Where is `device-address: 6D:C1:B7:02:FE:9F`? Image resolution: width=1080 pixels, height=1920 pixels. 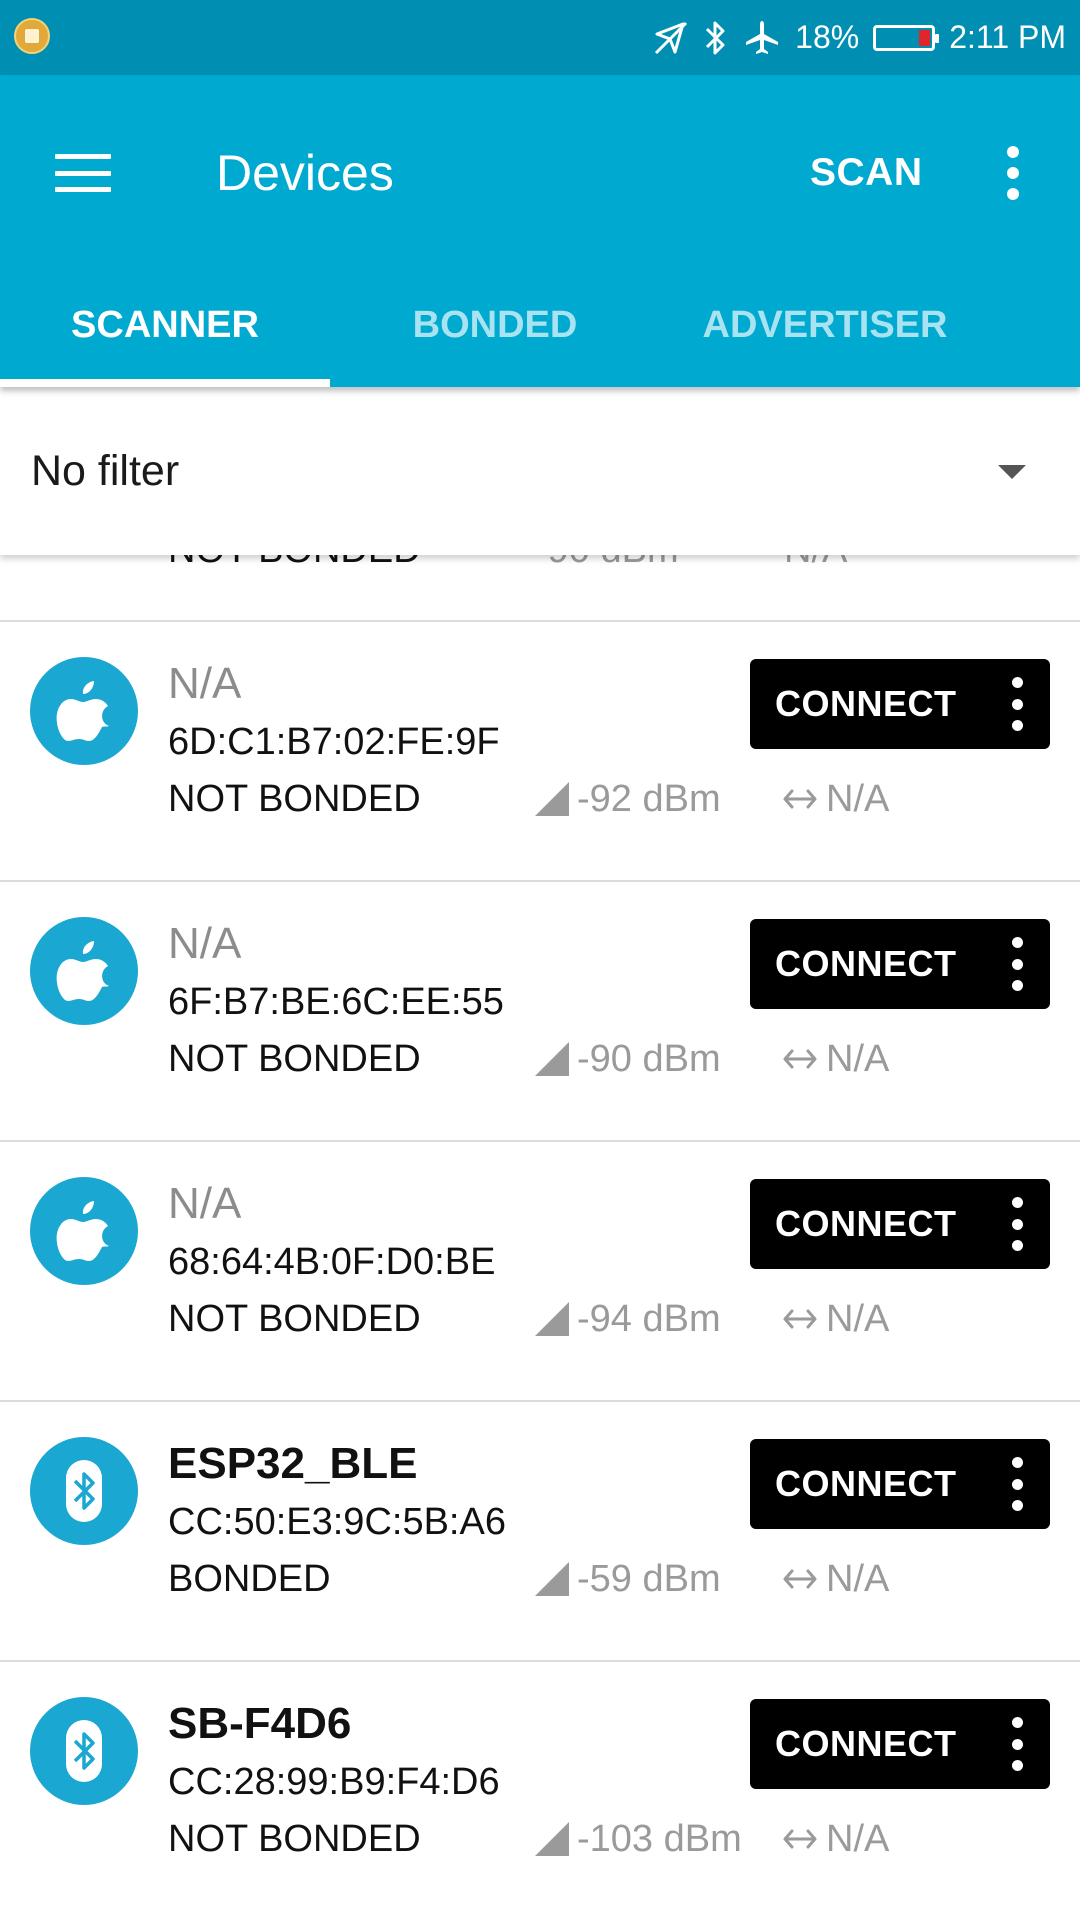
device-address: 6D:C1:B7:02:FE:9F is located at coordinates (334, 742).